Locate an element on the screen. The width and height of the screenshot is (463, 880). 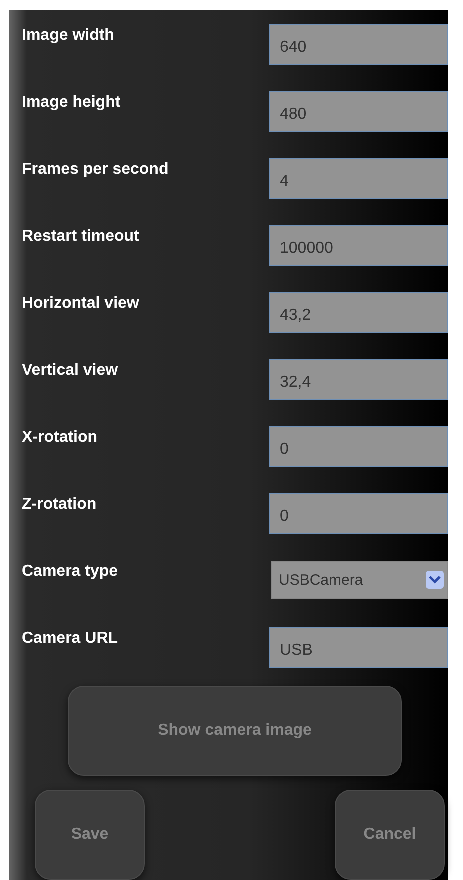
input-field: USB is located at coordinates (358, 647).